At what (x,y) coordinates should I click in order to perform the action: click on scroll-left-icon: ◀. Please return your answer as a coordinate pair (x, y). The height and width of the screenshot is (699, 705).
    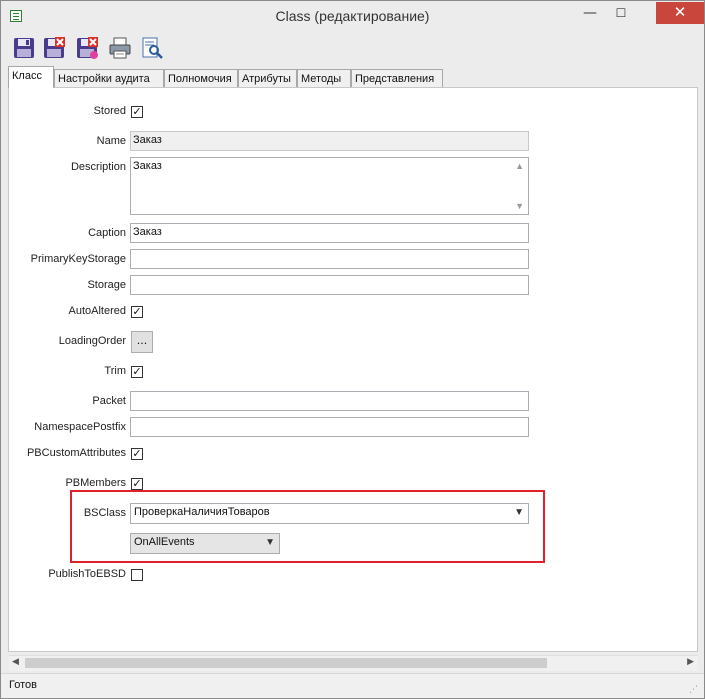
    Looking at the image, I should click on (15, 662).